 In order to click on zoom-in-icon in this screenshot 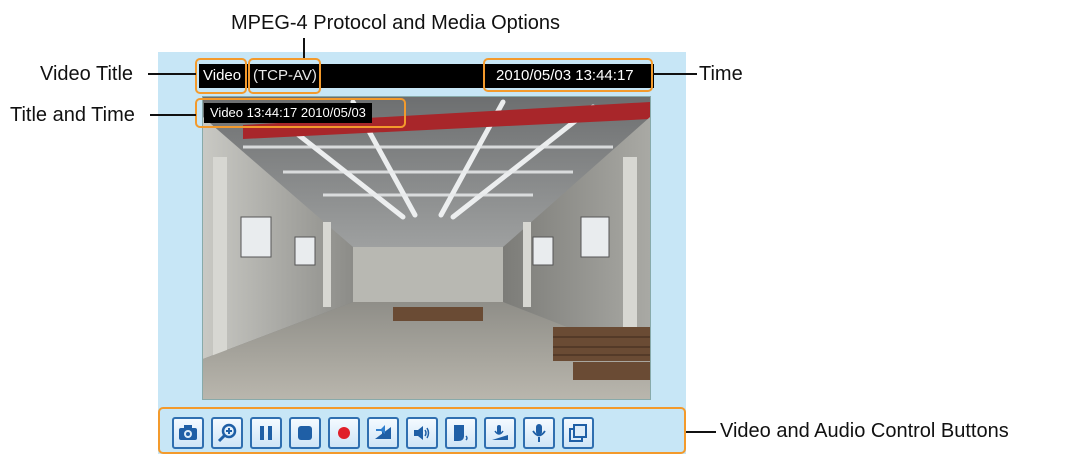, I will do `click(227, 433)`.